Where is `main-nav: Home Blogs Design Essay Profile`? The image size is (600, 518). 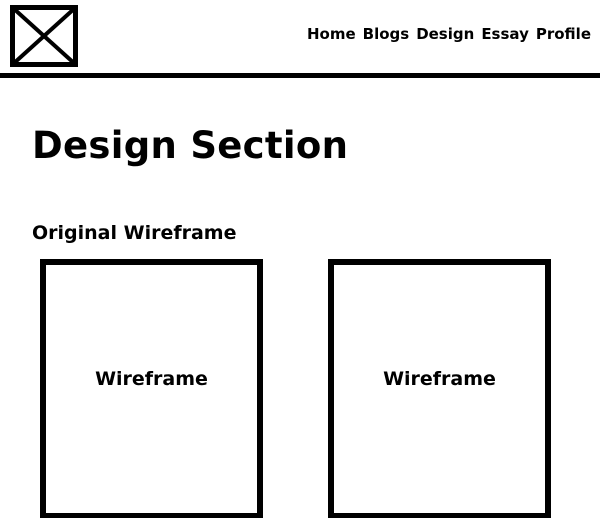 main-nav: Home Blogs Design Essay Profile is located at coordinates (449, 34).